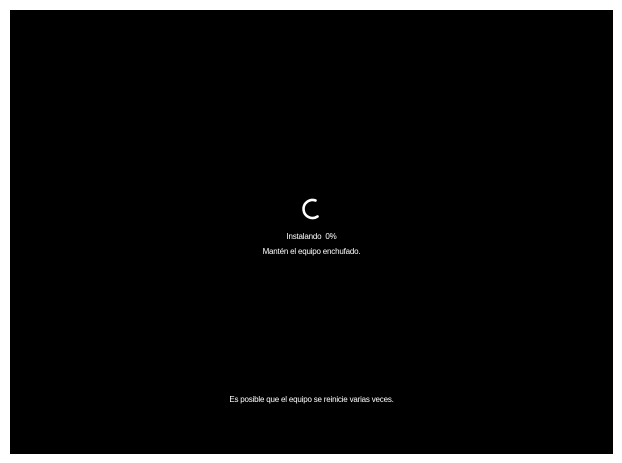 The image size is (622, 463). What do you see at coordinates (331, 236) in the screenshot?
I see `install-progress-percent: 0%` at bounding box center [331, 236].